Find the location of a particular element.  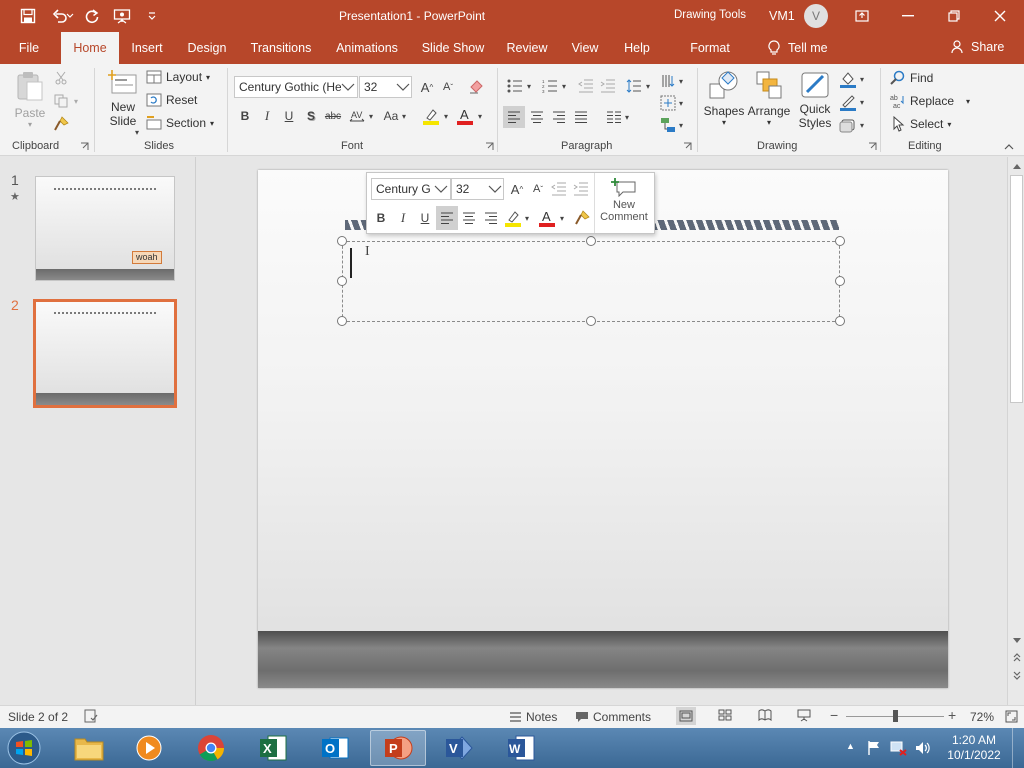

action-center-flag-icon is located at coordinates (874, 748).